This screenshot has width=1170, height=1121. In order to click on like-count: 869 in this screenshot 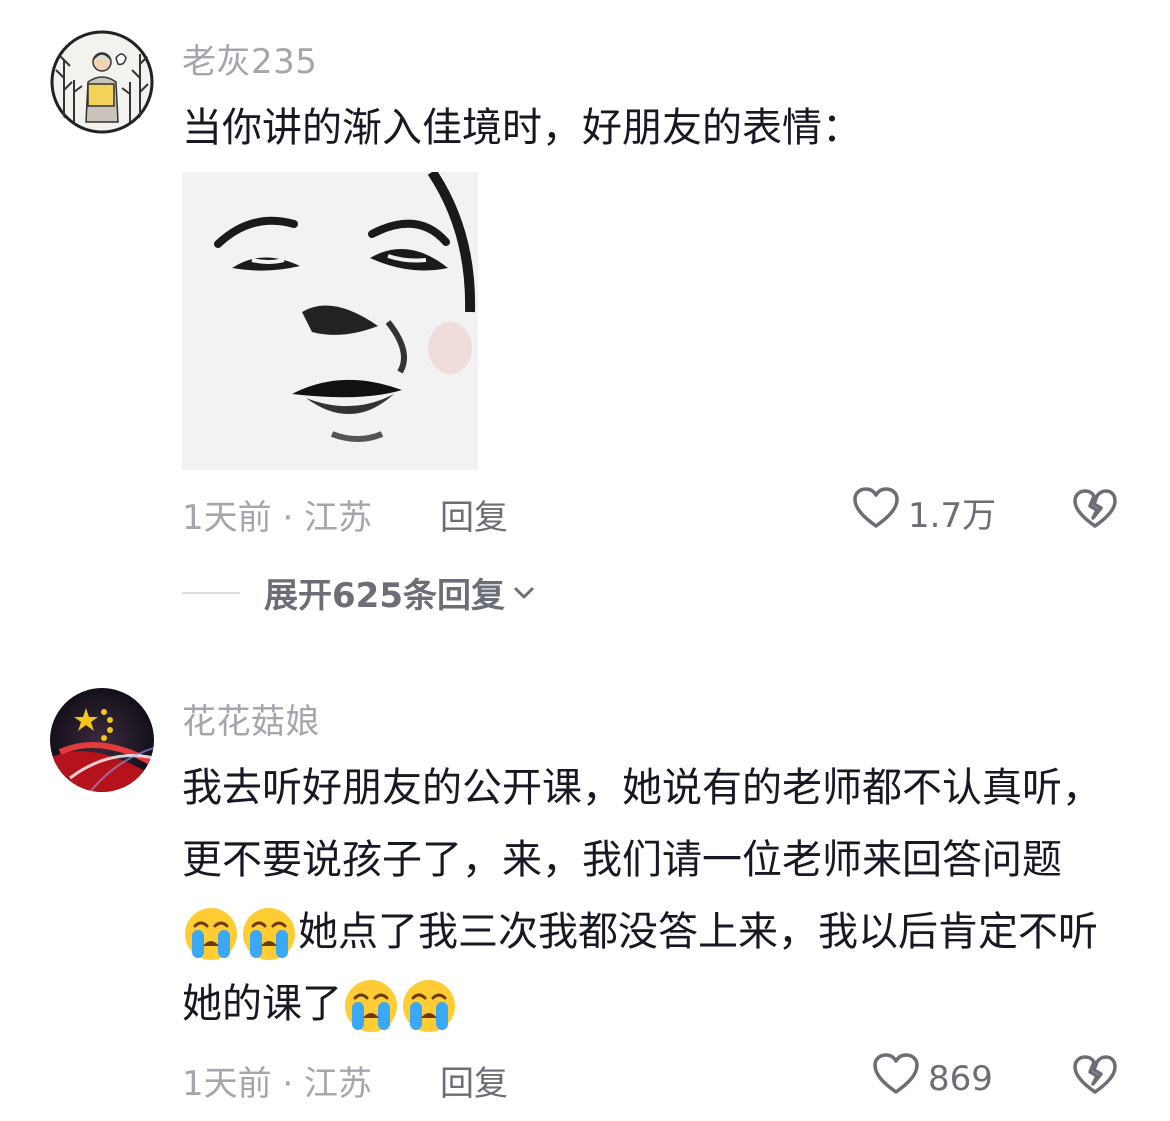, I will do `click(960, 1078)`.